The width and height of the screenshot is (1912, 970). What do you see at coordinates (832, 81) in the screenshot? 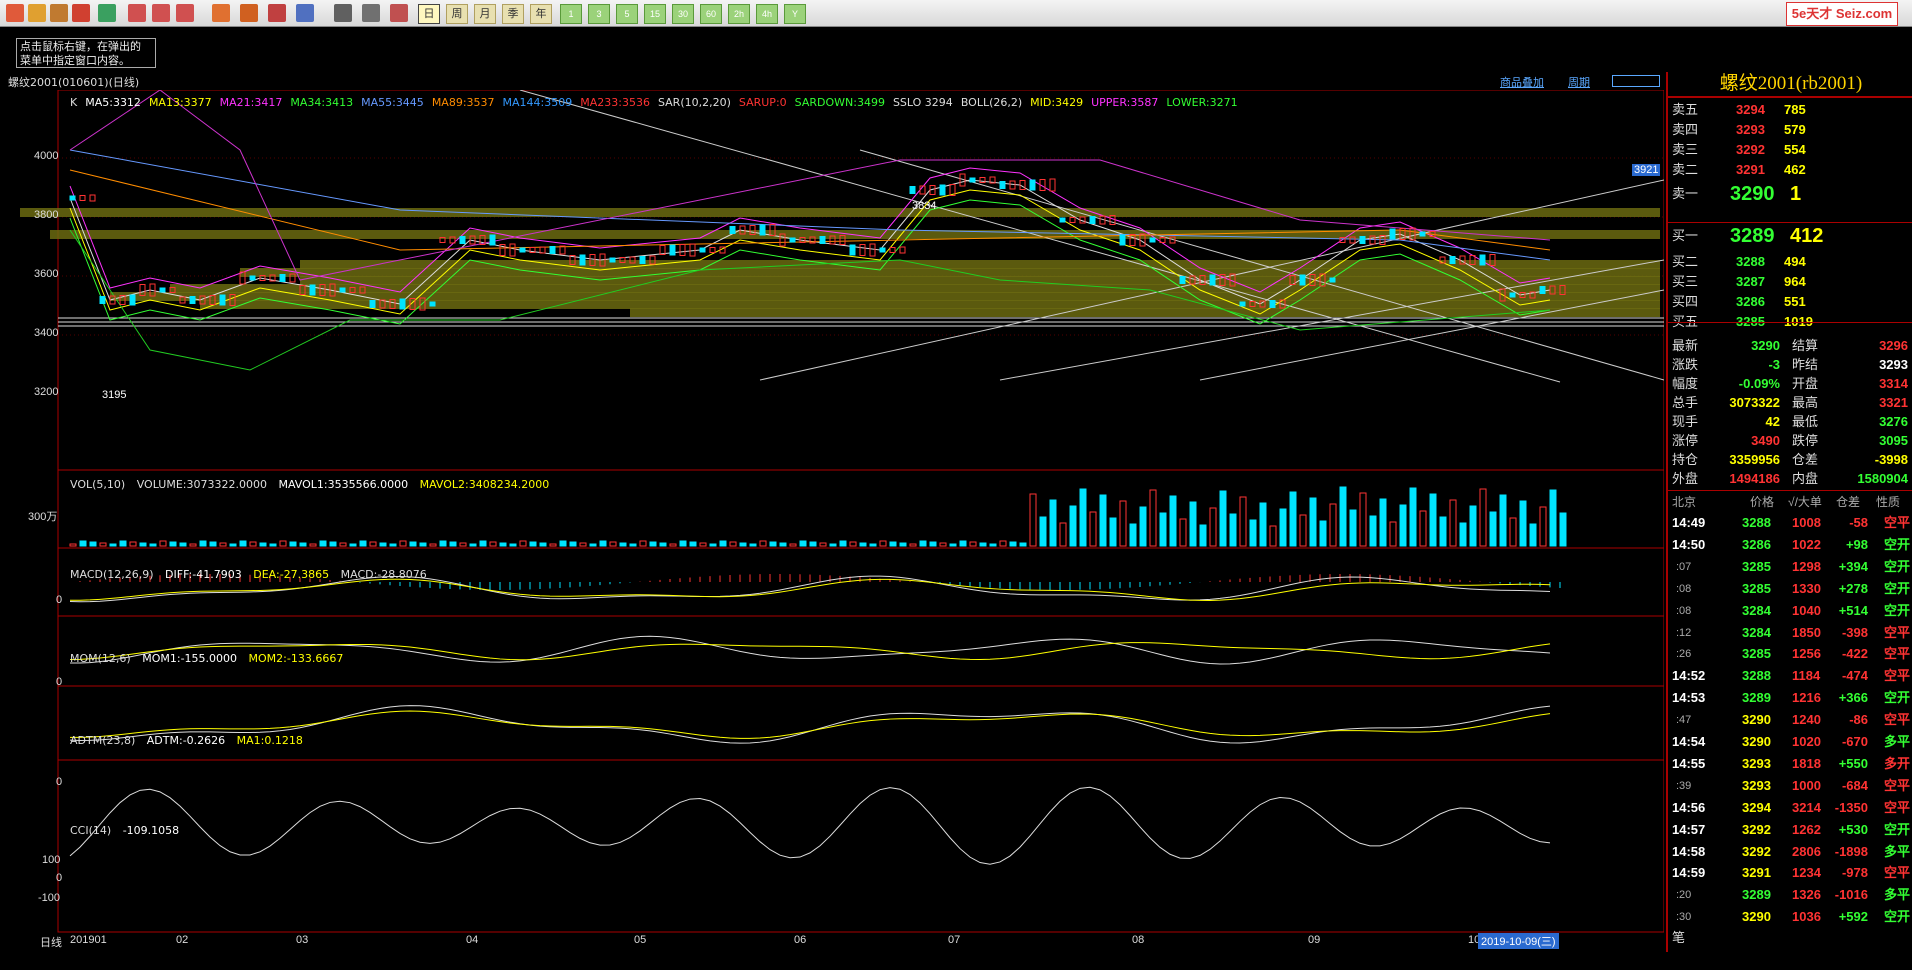
I see `chart-titlebar: 螺纹2001(010601)(日线) 商品叠加 周期` at bounding box center [832, 81].